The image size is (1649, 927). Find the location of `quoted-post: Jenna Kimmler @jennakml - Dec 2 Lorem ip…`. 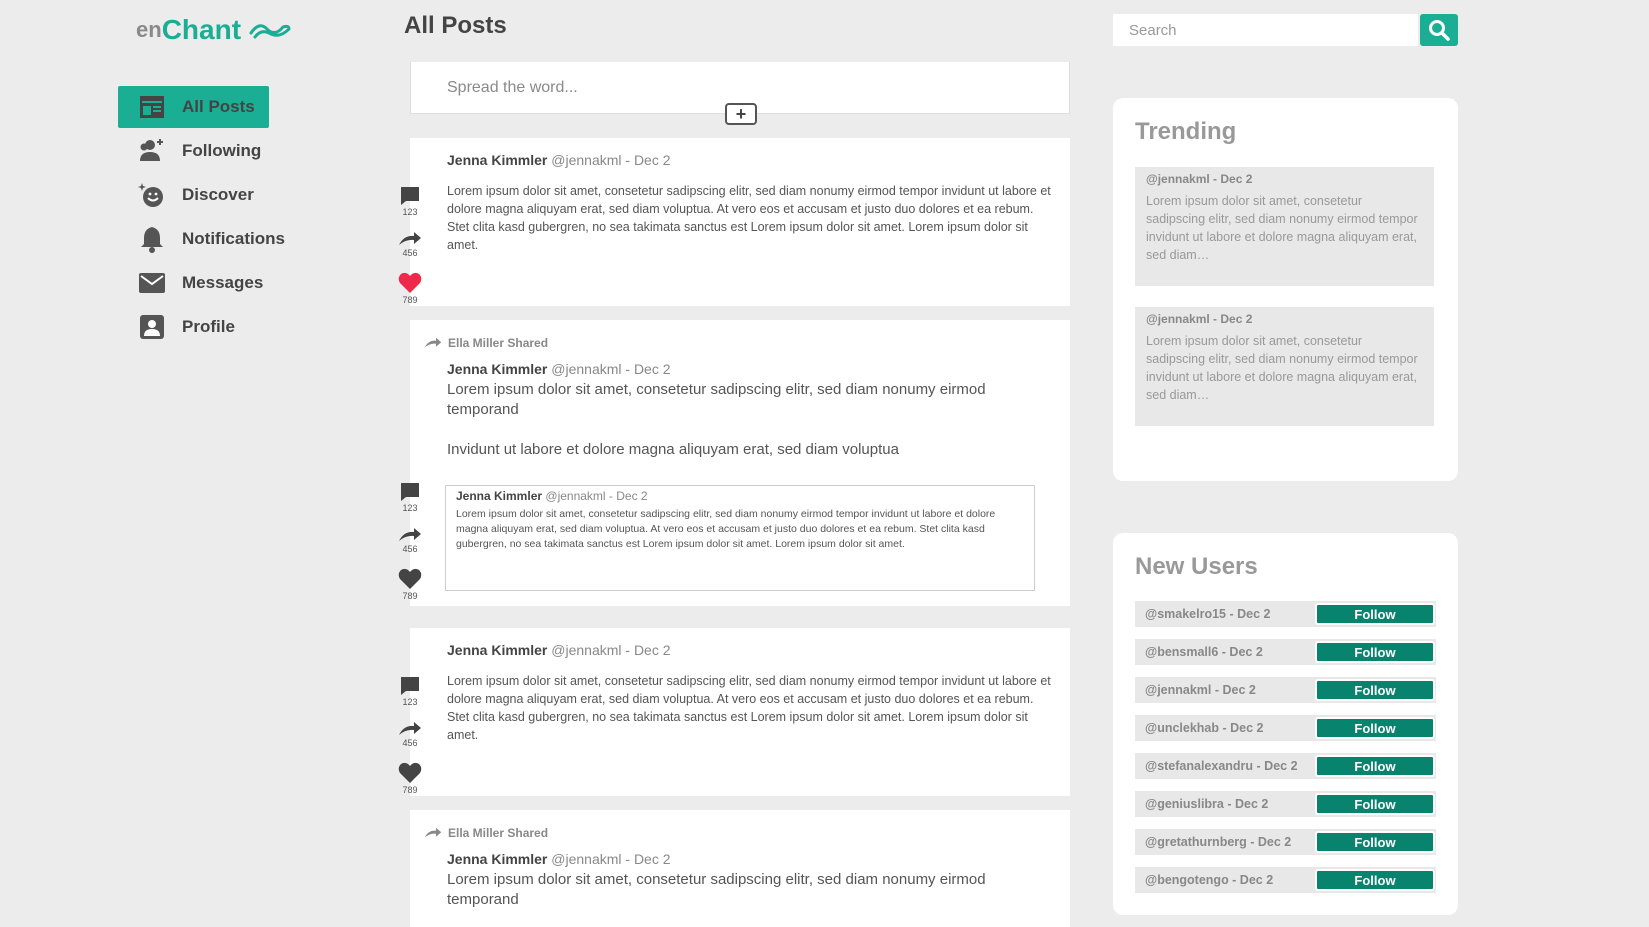

quoted-post: Jenna Kimmler @jennakml - Dec 2 Lorem ip… is located at coordinates (740, 538).